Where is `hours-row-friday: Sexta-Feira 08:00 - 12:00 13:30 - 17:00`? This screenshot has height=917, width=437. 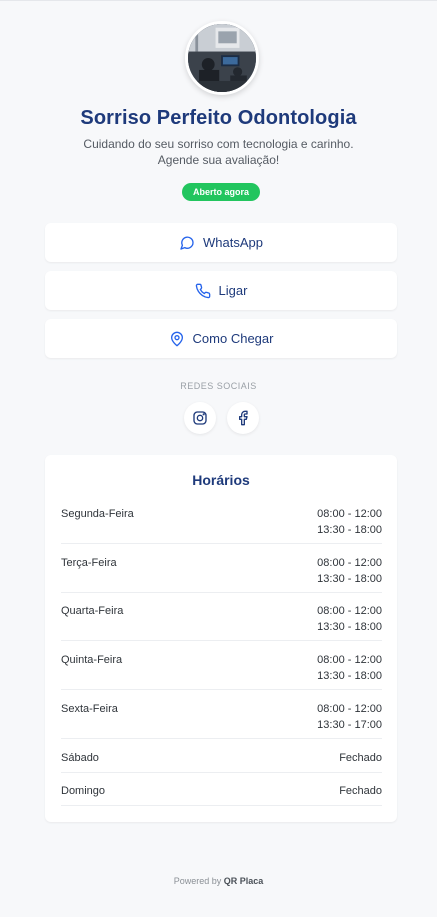
hours-row-friday: Sexta-Feira 08:00 - 12:00 13:30 - 17:00 is located at coordinates (221, 720).